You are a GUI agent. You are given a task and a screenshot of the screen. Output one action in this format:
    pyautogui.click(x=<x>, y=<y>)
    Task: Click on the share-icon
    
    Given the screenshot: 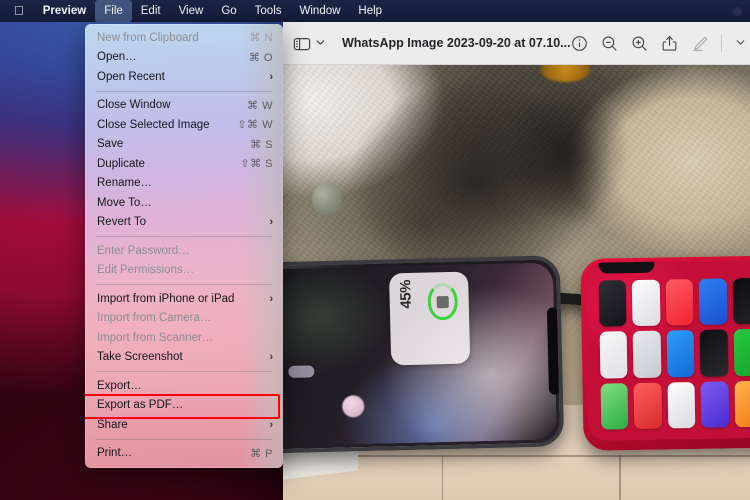 What is the action you would take?
    pyautogui.click(x=669, y=43)
    